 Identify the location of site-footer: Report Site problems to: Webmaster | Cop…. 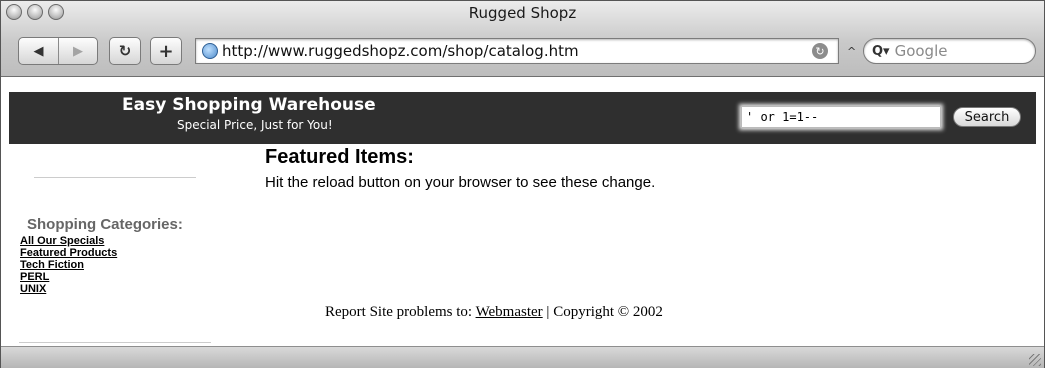
(494, 312).